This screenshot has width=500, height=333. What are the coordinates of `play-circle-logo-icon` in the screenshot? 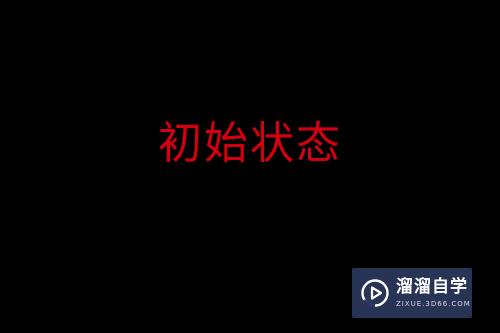 It's located at (375, 293).